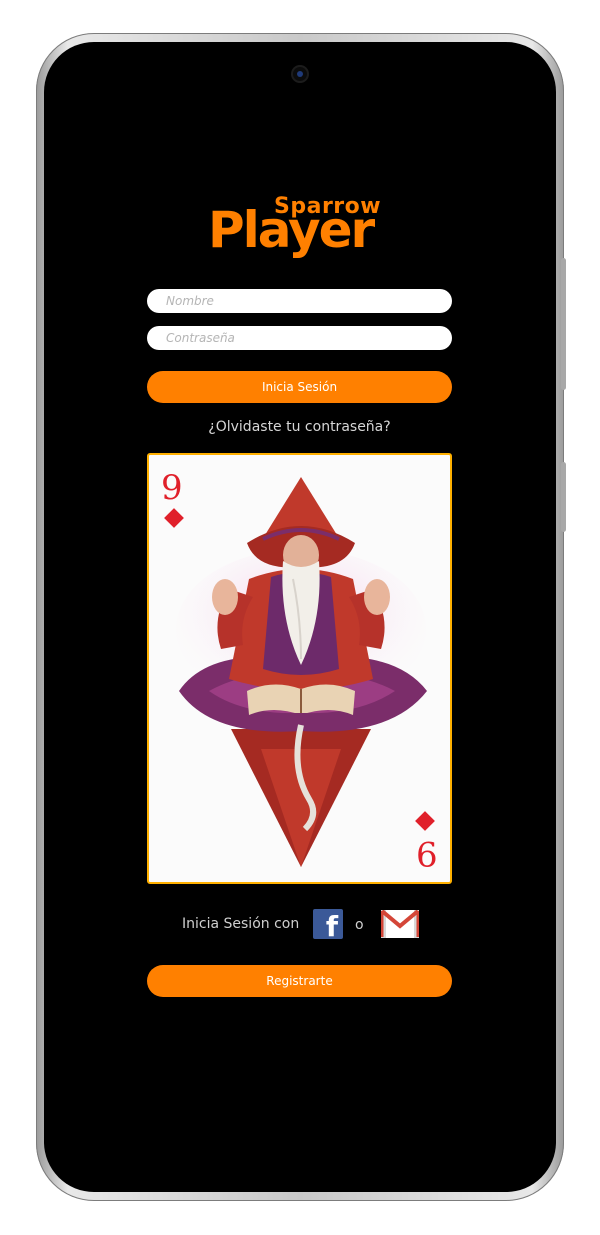 This screenshot has width=600, height=1235. What do you see at coordinates (299, 981) in the screenshot?
I see `register-button: Registrarte` at bounding box center [299, 981].